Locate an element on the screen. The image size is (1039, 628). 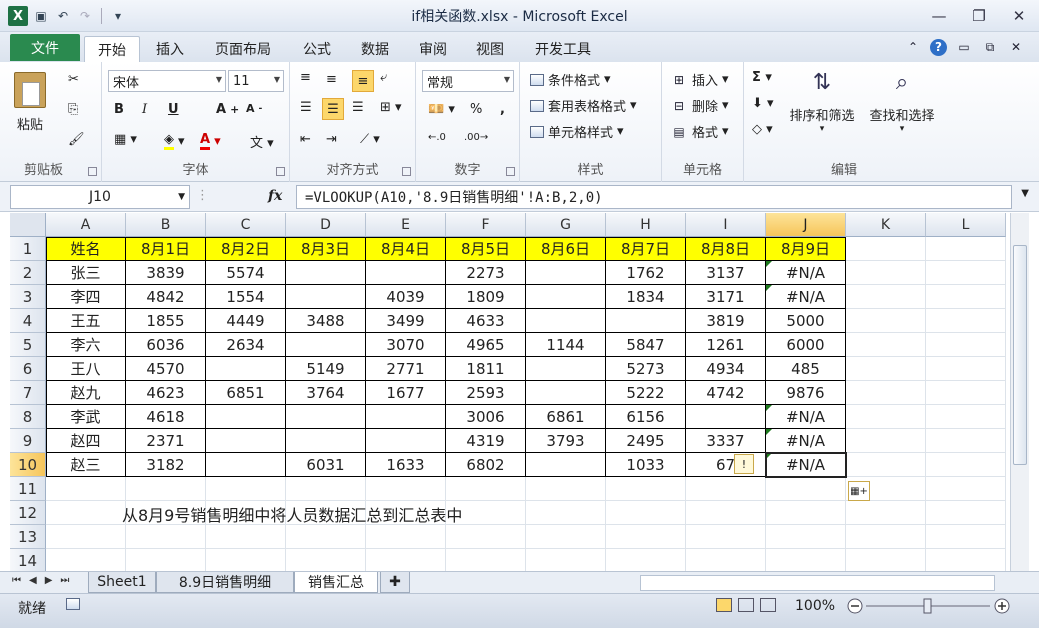
column-header-j: J is located at coordinates (806, 225).